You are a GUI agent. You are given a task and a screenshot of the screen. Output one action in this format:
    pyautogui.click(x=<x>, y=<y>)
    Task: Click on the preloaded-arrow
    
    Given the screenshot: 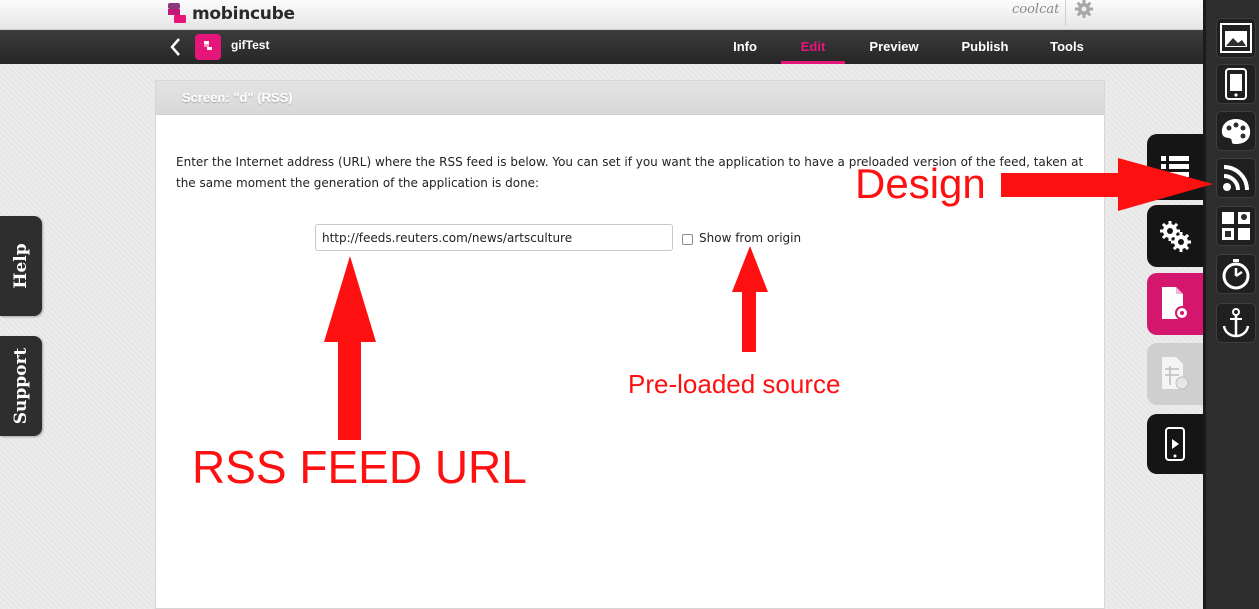 What is the action you would take?
    pyautogui.click(x=750, y=299)
    